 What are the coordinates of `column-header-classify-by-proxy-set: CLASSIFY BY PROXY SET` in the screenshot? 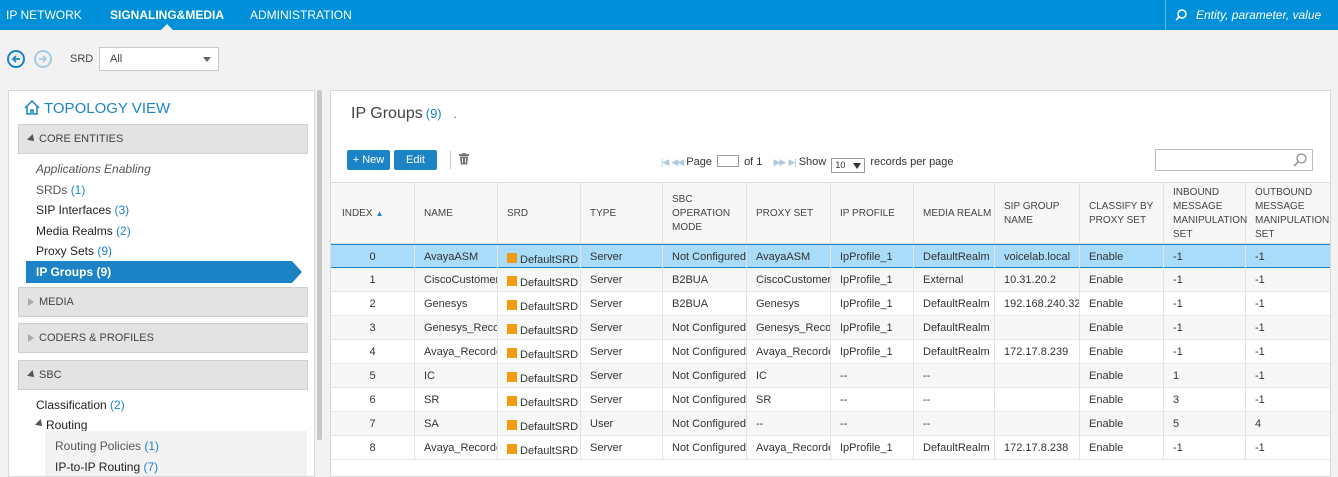 It's located at (1122, 214).